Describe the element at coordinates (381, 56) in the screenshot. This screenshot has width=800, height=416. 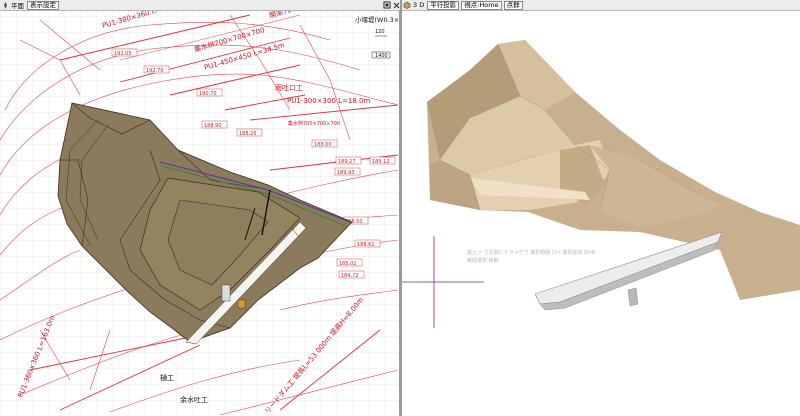
I see `detail-dim: 1400` at that location.